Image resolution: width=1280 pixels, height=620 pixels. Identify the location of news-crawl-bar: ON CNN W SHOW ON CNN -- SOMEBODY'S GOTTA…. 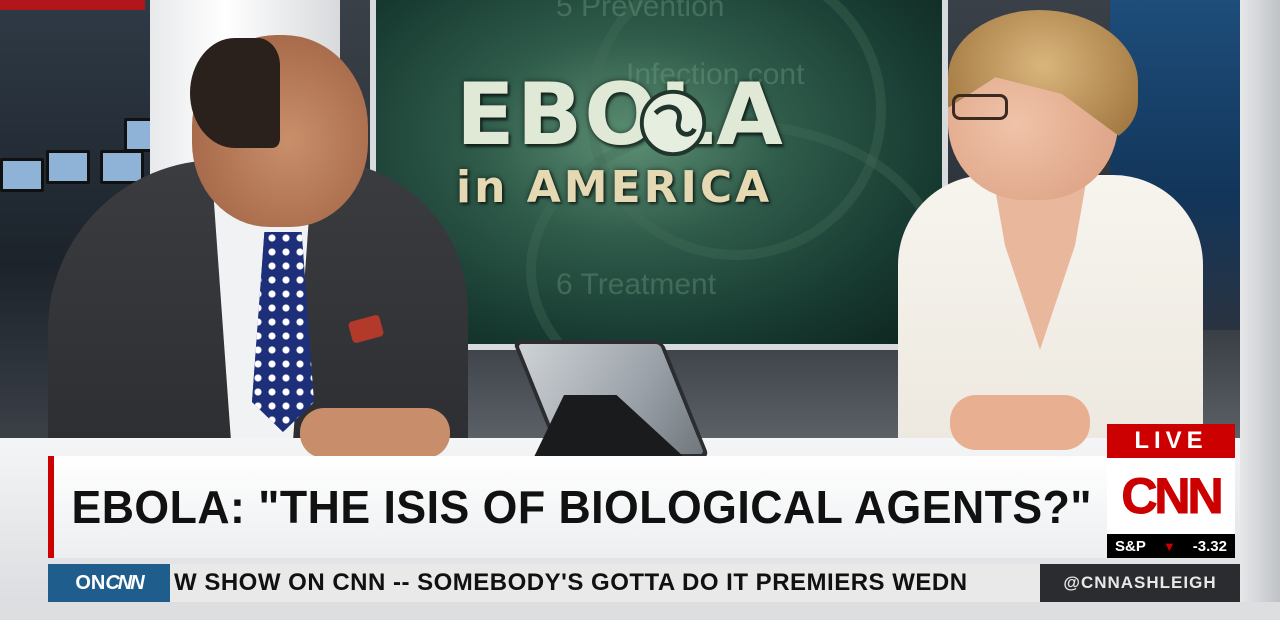
(644, 583).